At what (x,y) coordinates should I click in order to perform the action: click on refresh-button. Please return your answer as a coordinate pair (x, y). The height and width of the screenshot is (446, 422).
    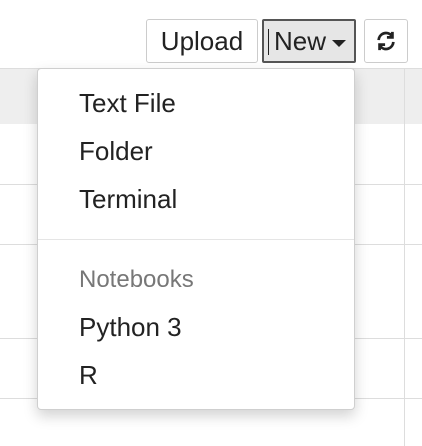
    Looking at the image, I should click on (386, 41).